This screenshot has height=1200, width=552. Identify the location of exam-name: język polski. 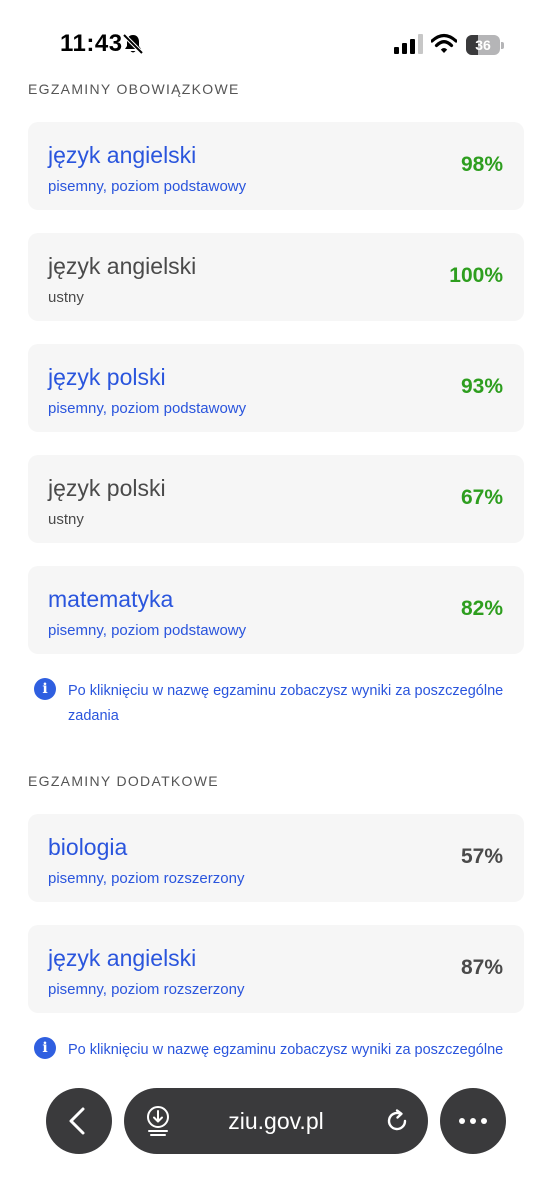
(107, 488).